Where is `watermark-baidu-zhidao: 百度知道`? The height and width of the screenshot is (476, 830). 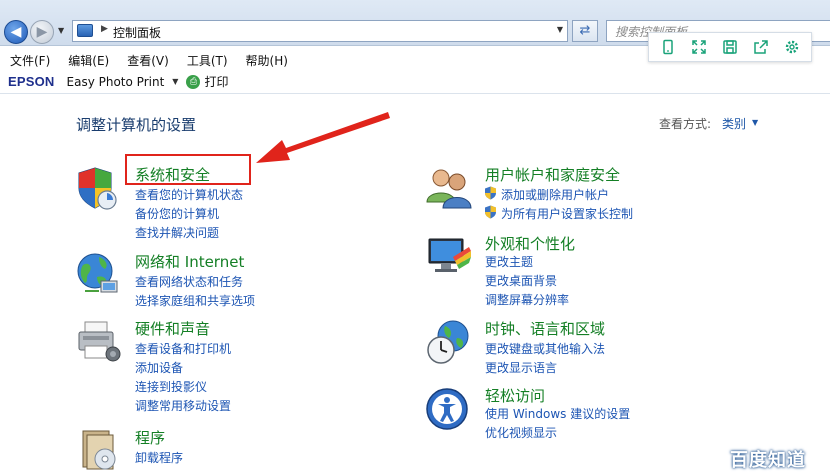 watermark-baidu-zhidao: 百度知道 is located at coordinates (768, 460).